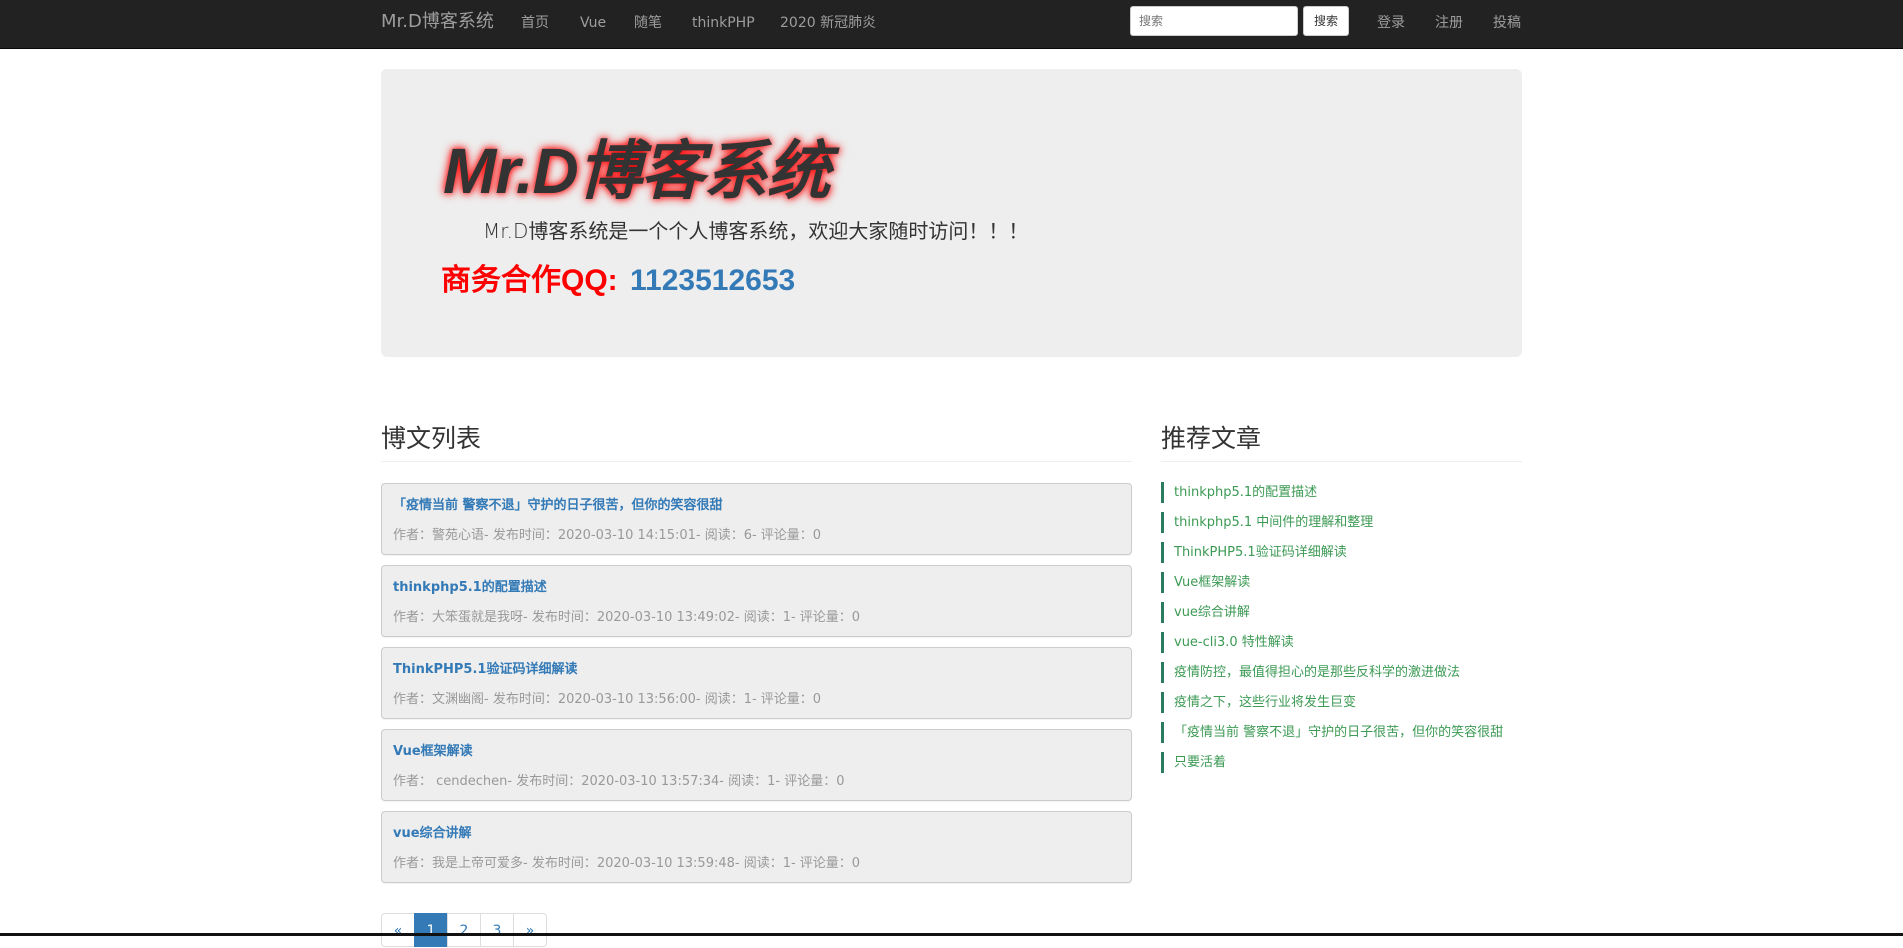  What do you see at coordinates (1507, 23) in the screenshot?
I see `nav-link-submit: 投稿` at bounding box center [1507, 23].